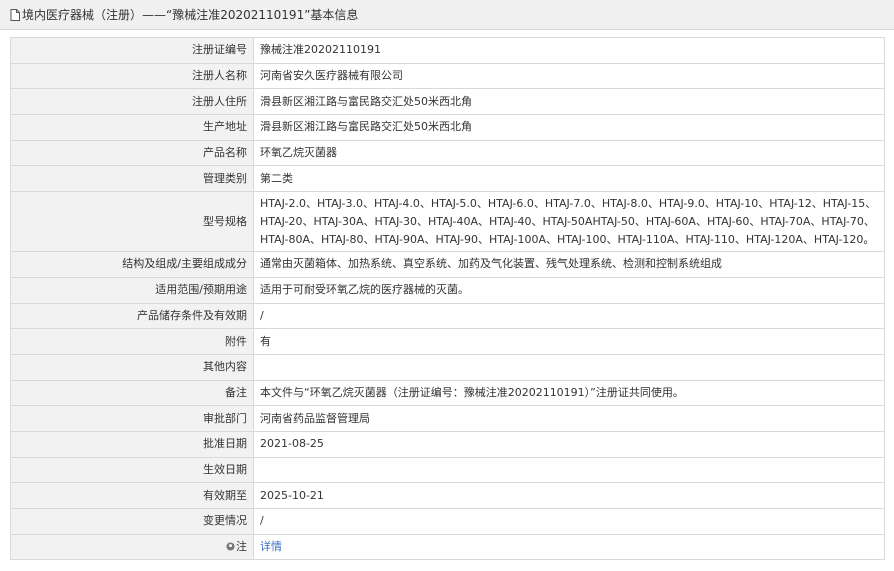  What do you see at coordinates (132, 76) in the screenshot?
I see `row-label: 注册人名称` at bounding box center [132, 76].